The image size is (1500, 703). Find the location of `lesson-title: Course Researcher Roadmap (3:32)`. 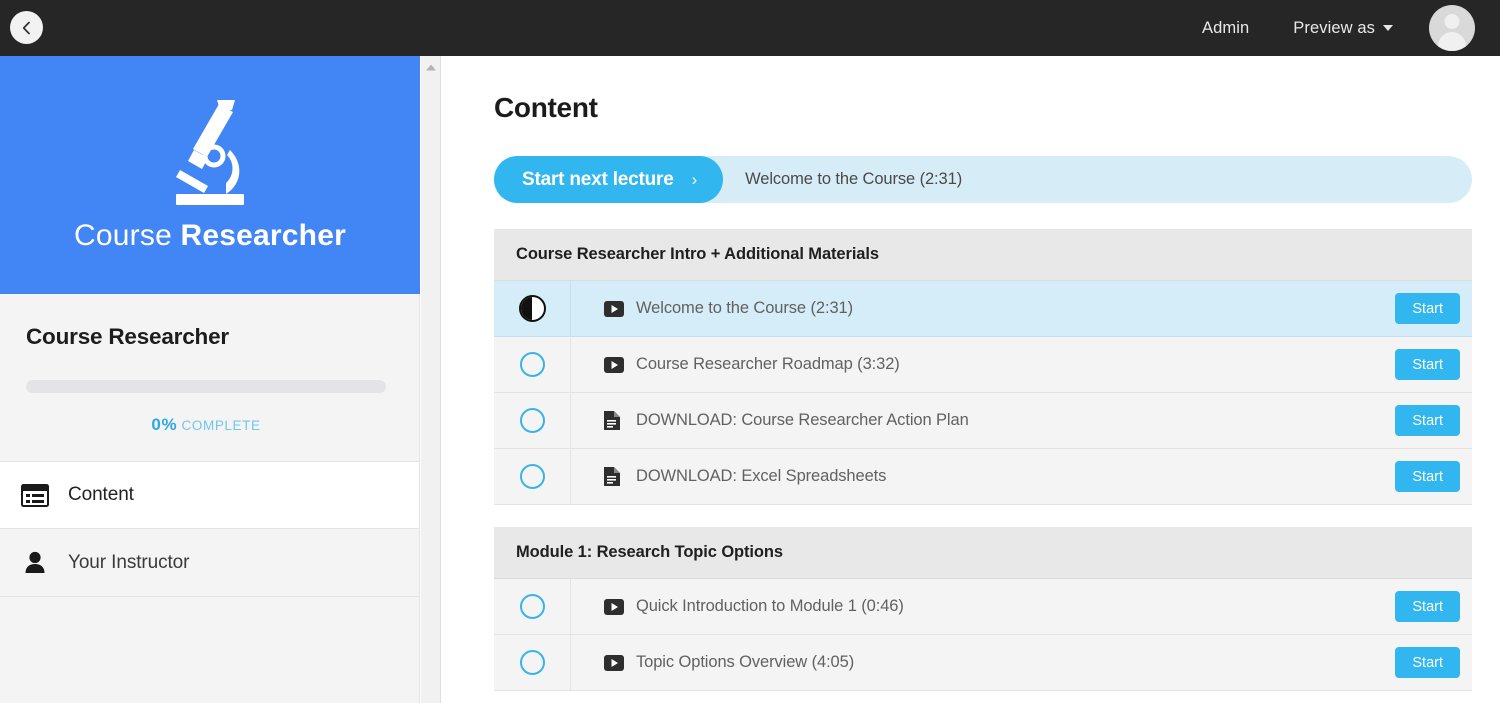

lesson-title: Course Researcher Roadmap (3:32) is located at coordinates (768, 364).